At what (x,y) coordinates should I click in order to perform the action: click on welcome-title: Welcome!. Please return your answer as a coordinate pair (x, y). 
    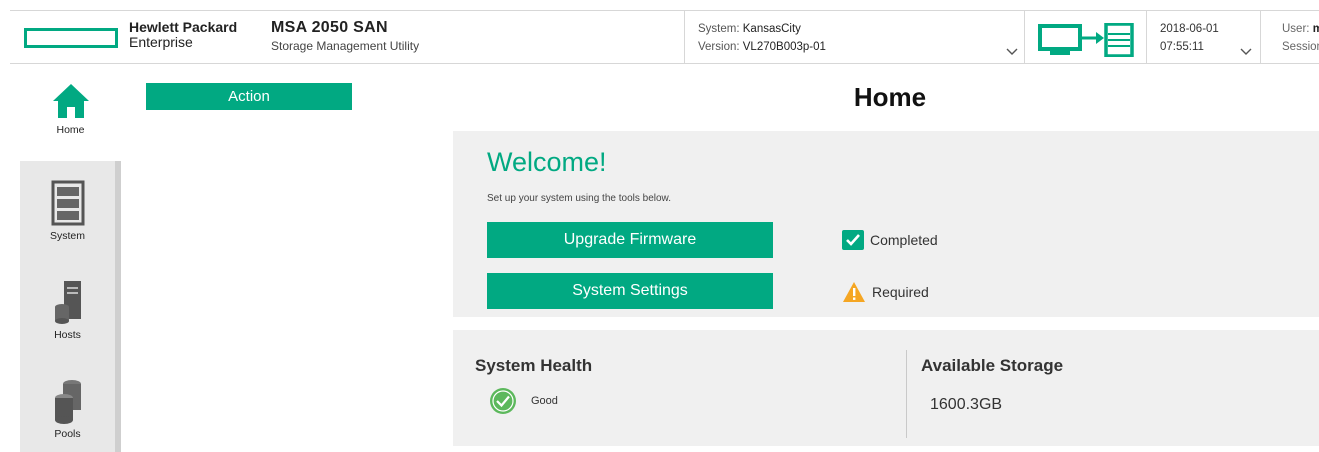
    Looking at the image, I should click on (547, 162).